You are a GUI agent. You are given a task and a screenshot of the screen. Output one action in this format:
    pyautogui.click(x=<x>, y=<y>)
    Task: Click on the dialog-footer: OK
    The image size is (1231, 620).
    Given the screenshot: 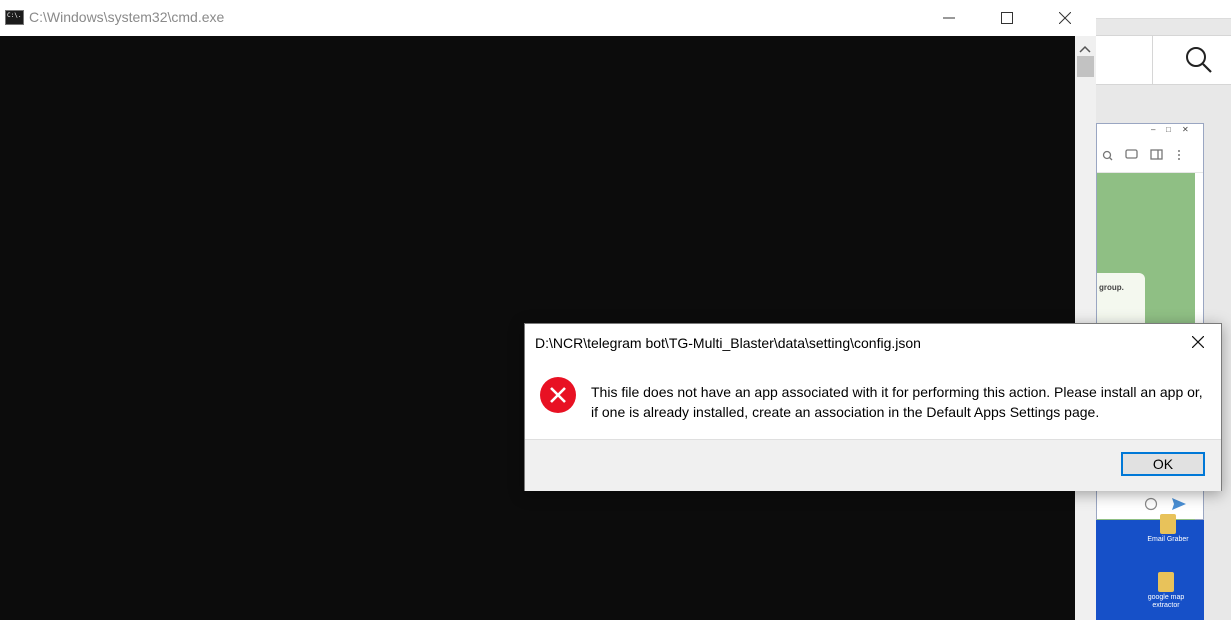 What is the action you would take?
    pyautogui.click(x=873, y=465)
    